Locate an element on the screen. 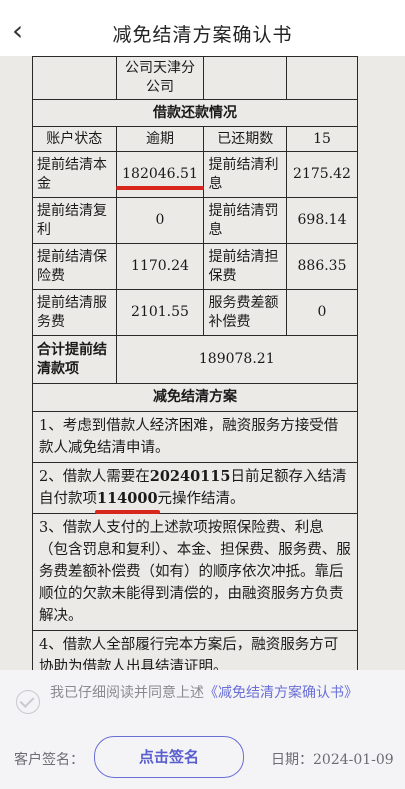 The image size is (405, 789). signature-label: 客户签名： is located at coordinates (49, 760).